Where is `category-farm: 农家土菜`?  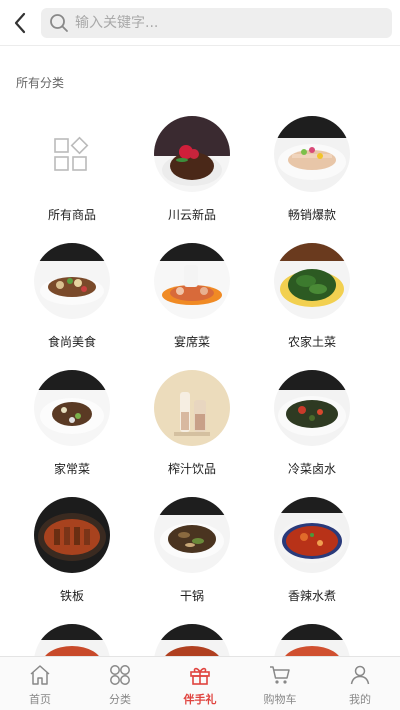
category-farm: 农家土菜 is located at coordinates (312, 297).